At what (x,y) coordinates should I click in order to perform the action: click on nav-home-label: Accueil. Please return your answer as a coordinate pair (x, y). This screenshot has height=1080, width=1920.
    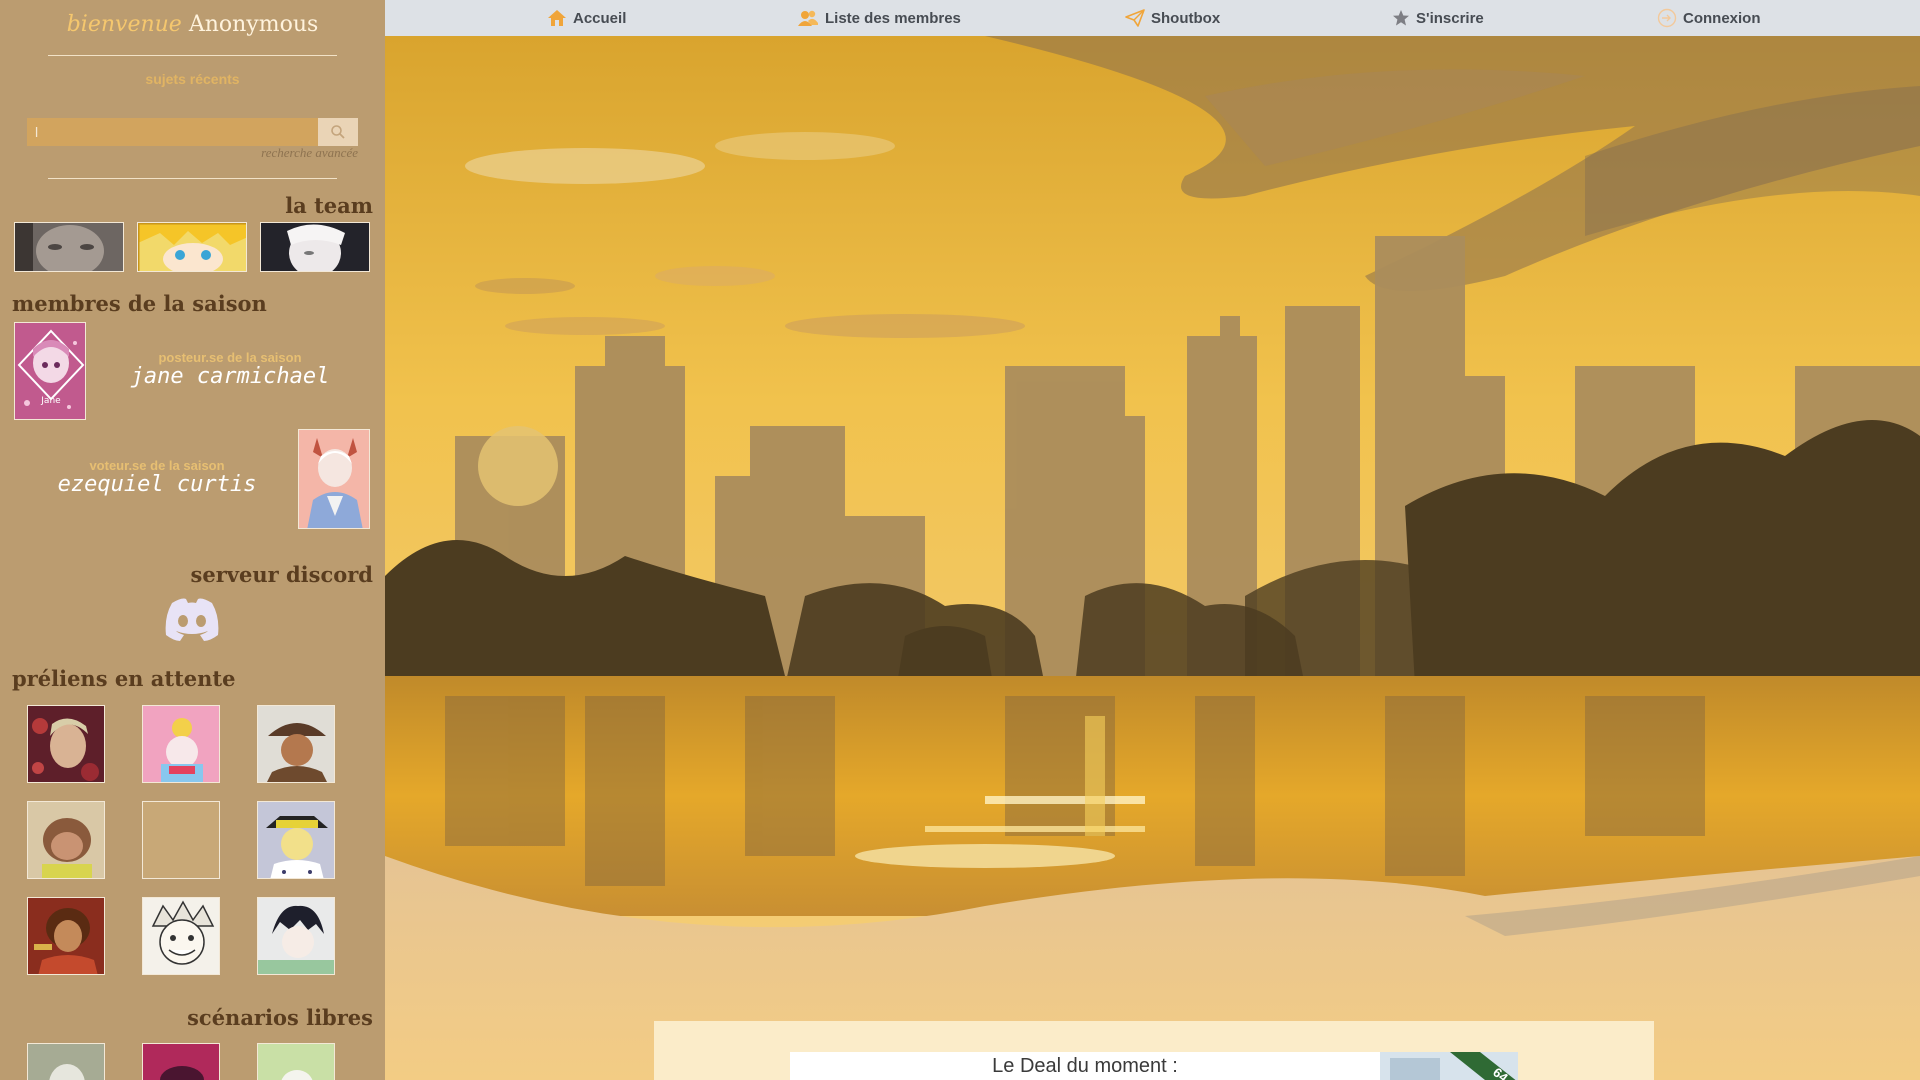
    Looking at the image, I should click on (600, 18).